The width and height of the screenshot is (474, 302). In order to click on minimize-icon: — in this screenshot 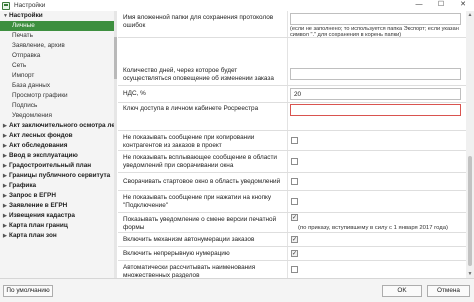, I will do `click(419, 5)`.